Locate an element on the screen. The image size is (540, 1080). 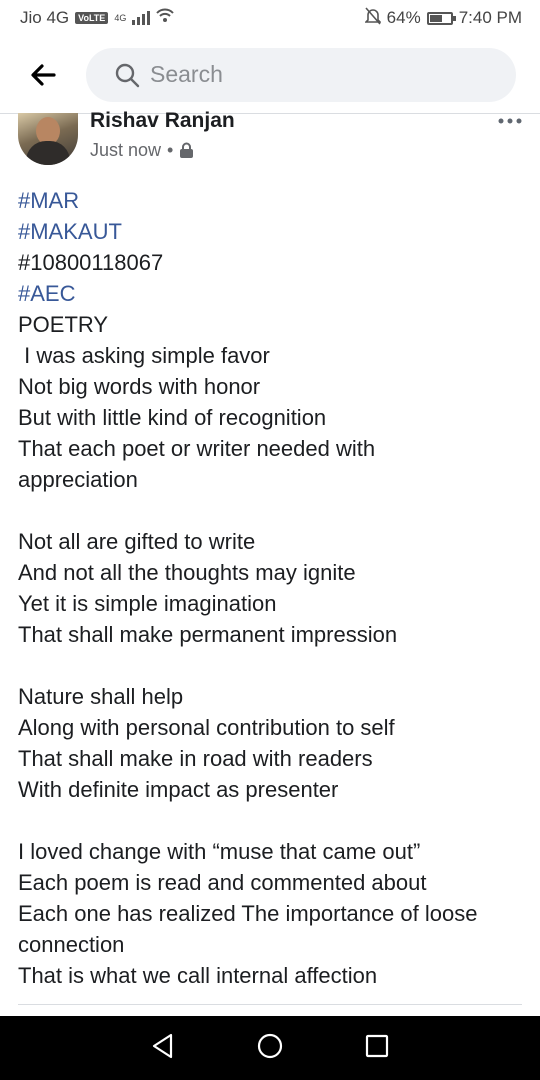
post-line: POETRY is located at coordinates (63, 324).